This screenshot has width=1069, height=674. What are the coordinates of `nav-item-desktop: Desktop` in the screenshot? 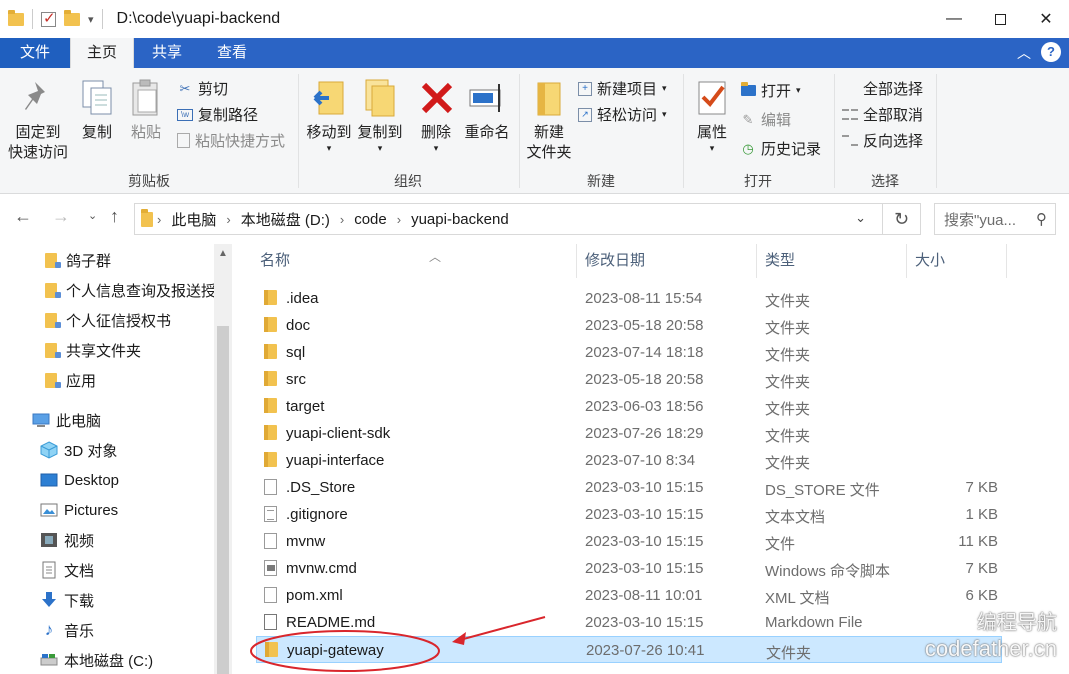 It's located at (79, 480).